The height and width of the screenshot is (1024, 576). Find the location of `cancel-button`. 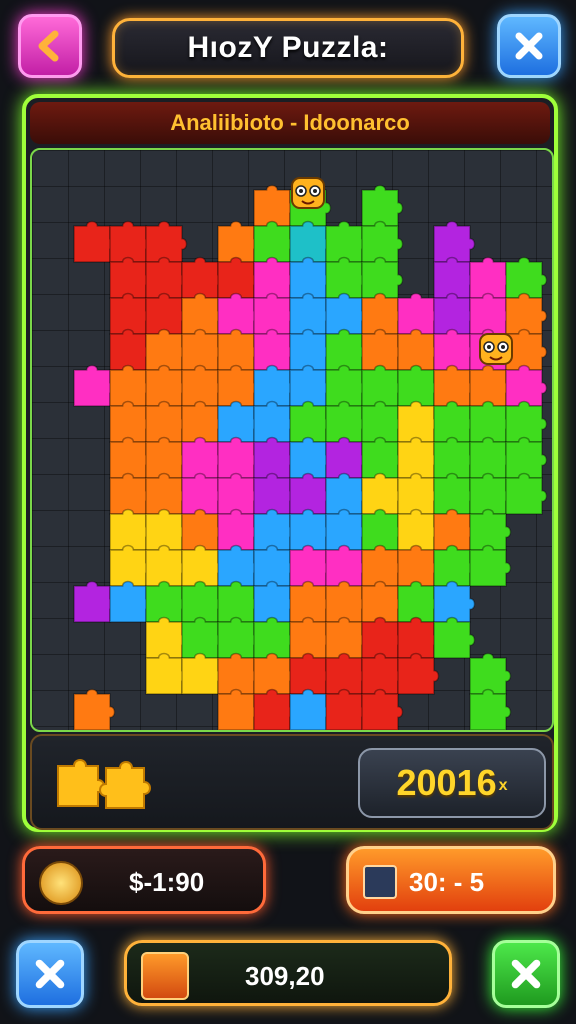

cancel-button is located at coordinates (50, 974).